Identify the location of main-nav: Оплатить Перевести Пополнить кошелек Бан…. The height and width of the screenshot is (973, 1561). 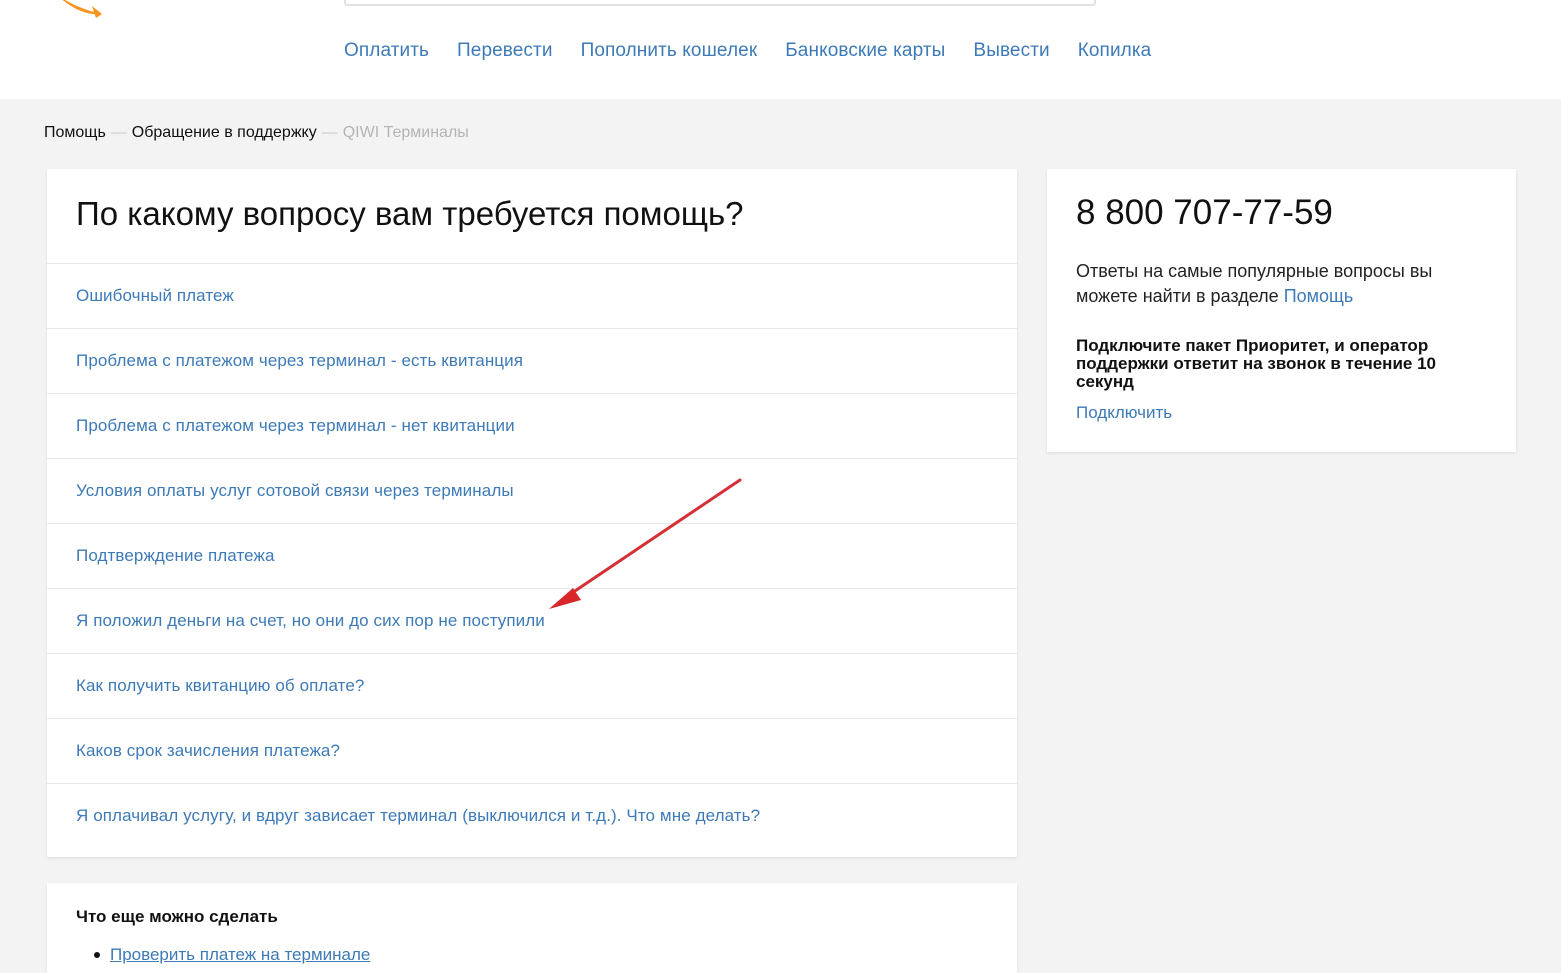
(747, 54).